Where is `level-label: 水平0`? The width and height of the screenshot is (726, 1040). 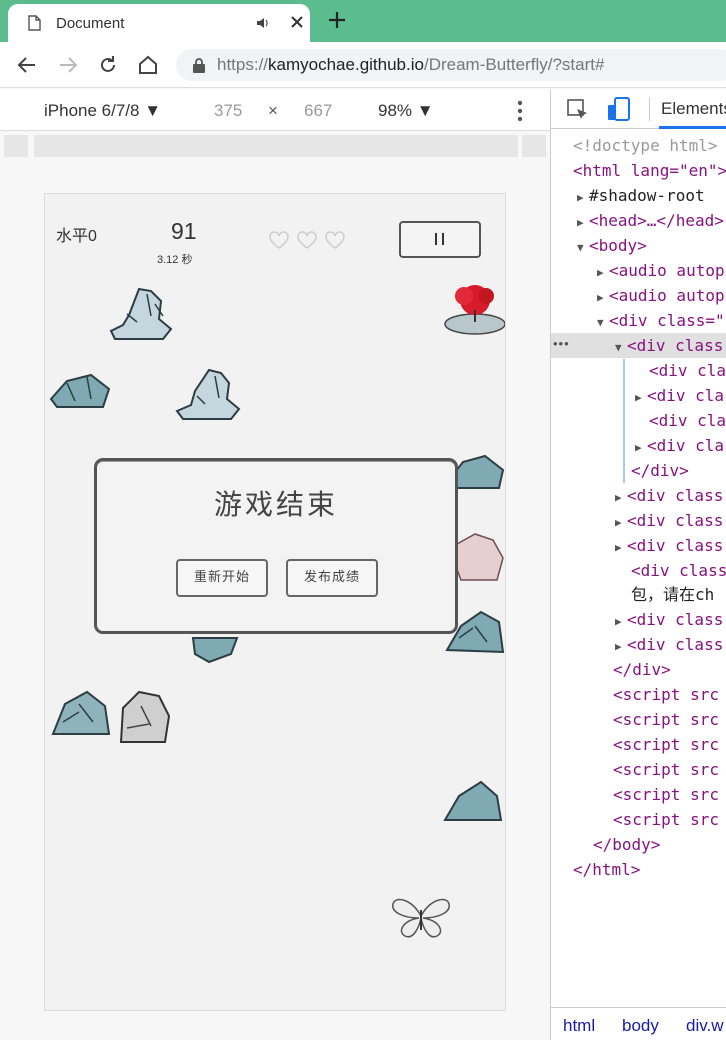
level-label: 水平0 is located at coordinates (76, 236).